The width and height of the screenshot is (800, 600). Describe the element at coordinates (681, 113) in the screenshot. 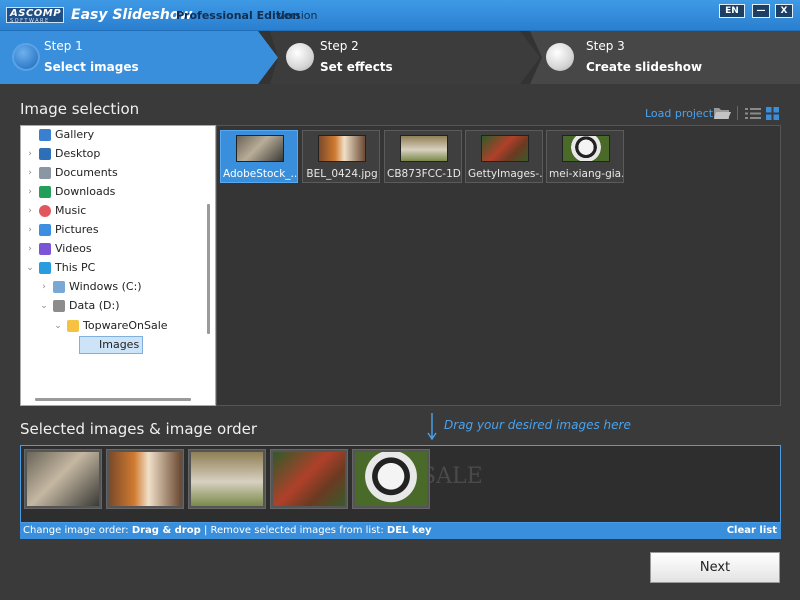

I see `load-project-link: Load project:` at that location.